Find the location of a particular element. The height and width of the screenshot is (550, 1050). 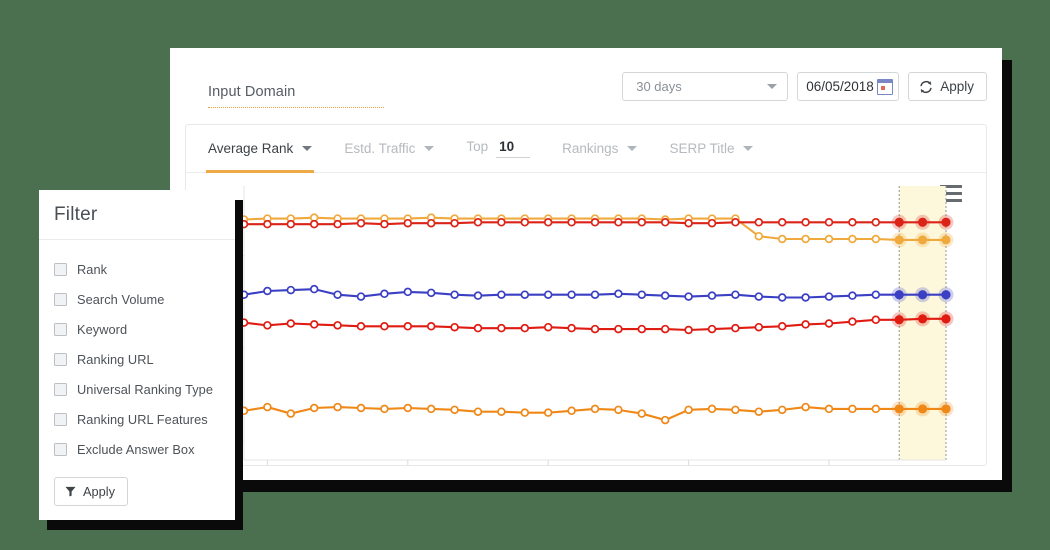

tab-average-rank: Average Rank is located at coordinates (260, 149).